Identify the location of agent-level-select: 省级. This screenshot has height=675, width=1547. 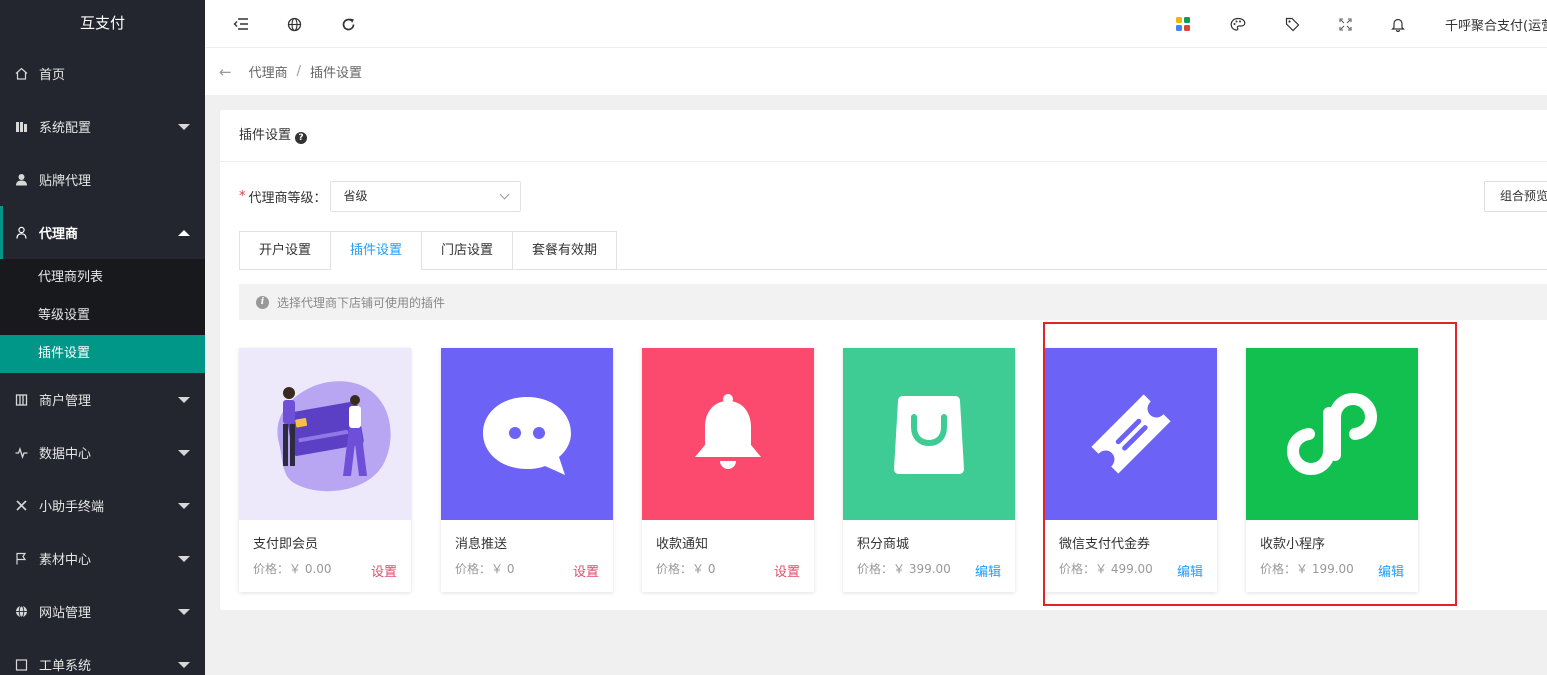
(425, 196).